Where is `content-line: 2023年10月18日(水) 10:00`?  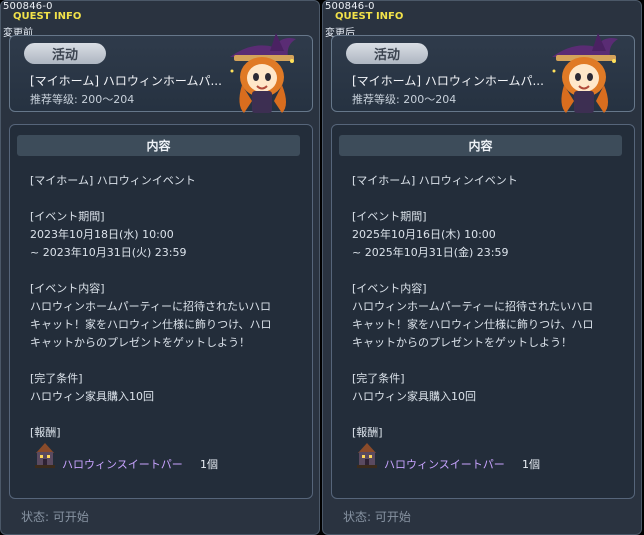
content-line: 2023年10月18日(水) 10:00 is located at coordinates (102, 234).